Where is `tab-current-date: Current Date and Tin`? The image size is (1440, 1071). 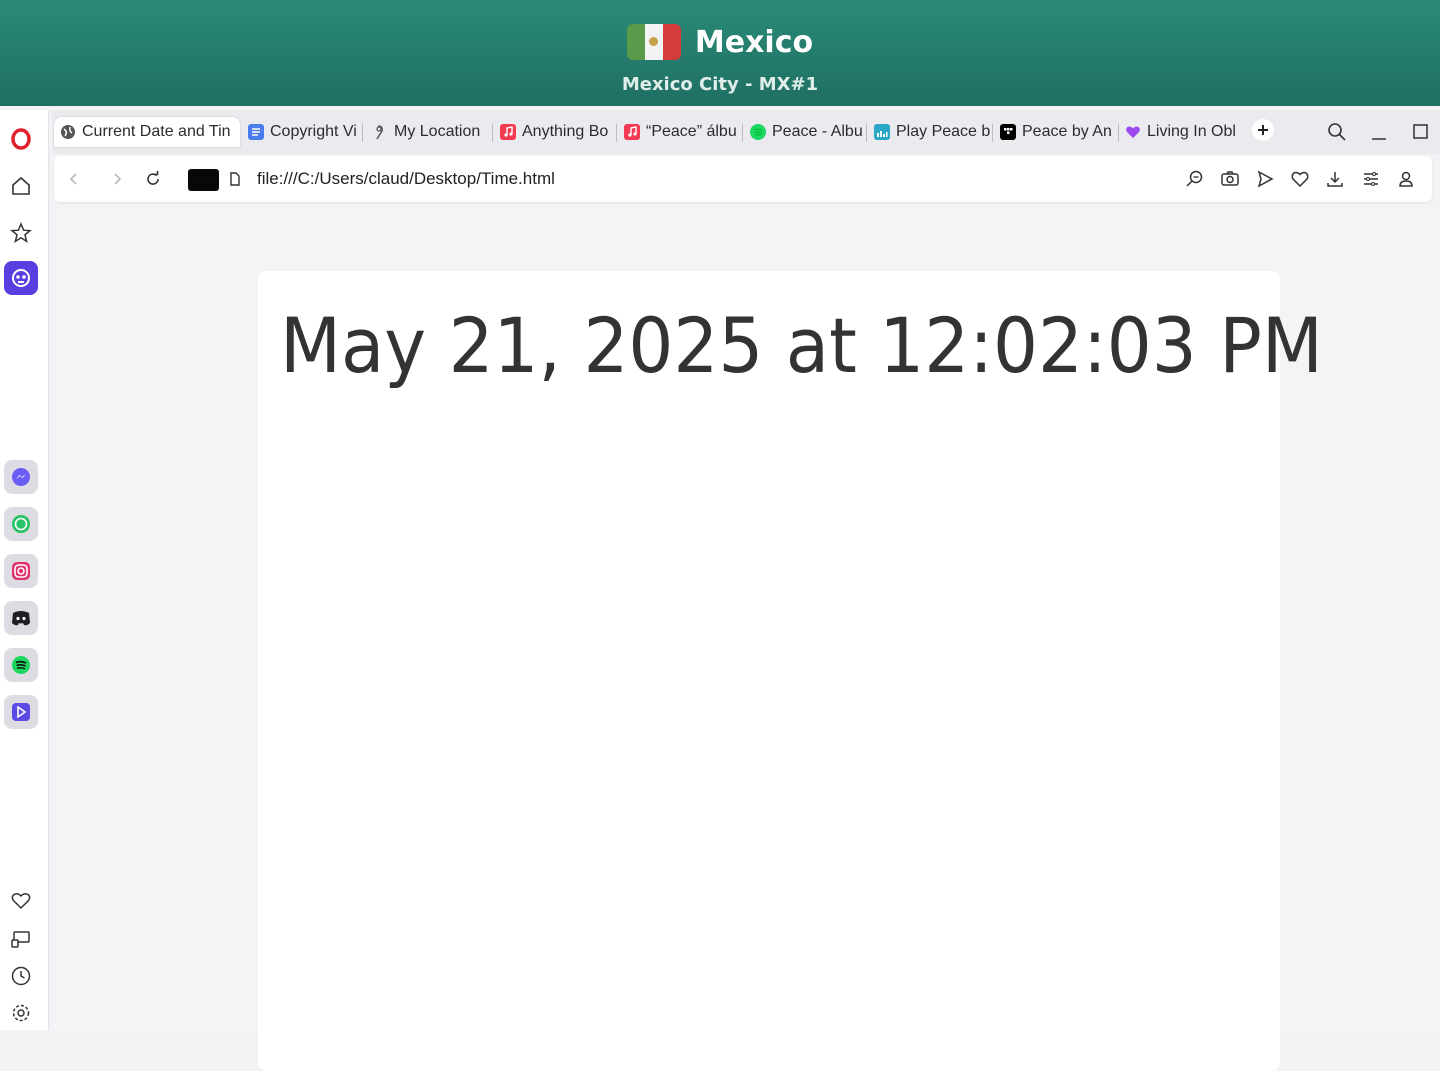
tab-current-date: Current Date and Tin is located at coordinates (147, 132).